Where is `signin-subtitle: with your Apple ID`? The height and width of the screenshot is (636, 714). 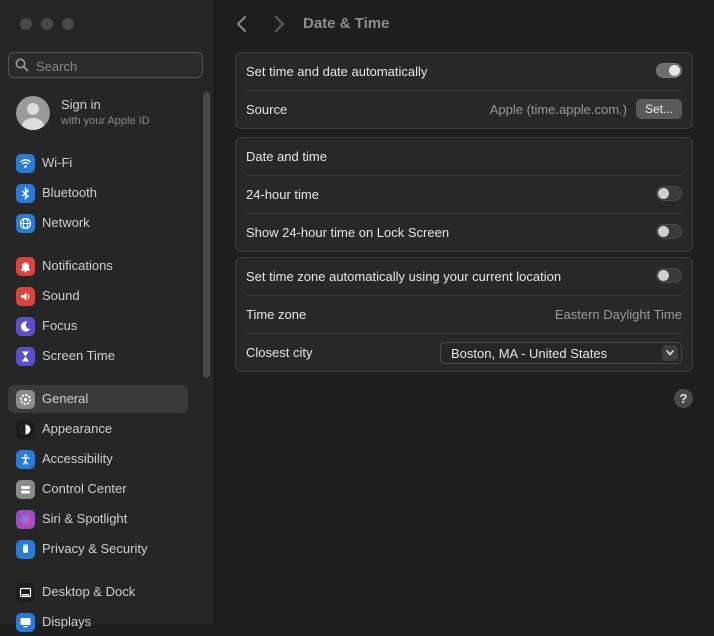 signin-subtitle: with your Apple ID is located at coordinates (105, 121).